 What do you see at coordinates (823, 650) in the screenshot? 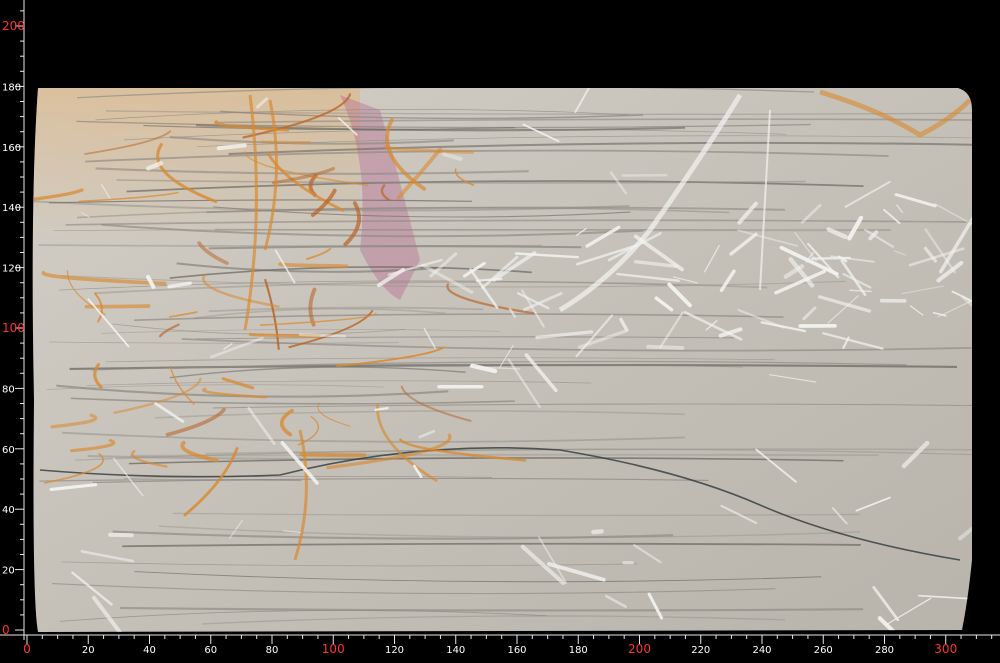
I see `ruler-bottom-label: 260` at bounding box center [823, 650].